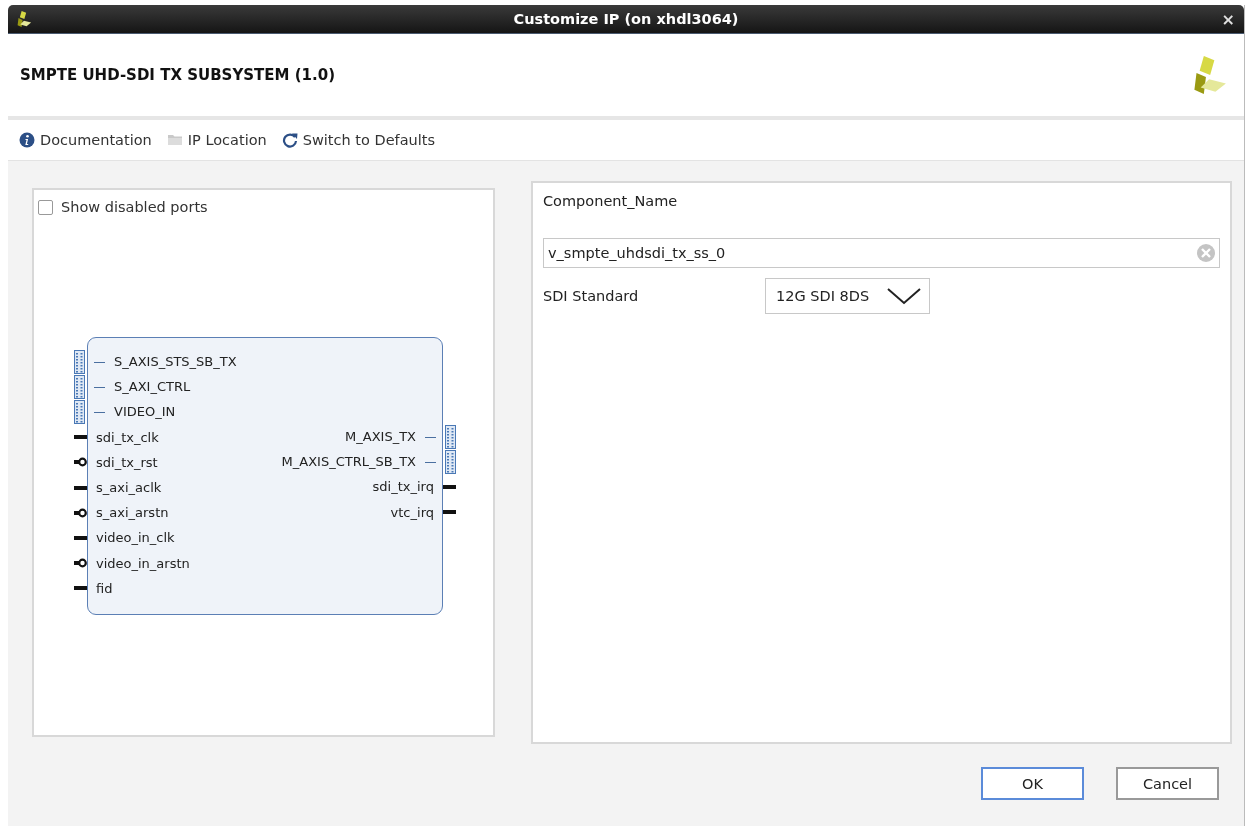 This screenshot has height=826, width=1253. What do you see at coordinates (1206, 253) in the screenshot?
I see `clear-icon` at bounding box center [1206, 253].